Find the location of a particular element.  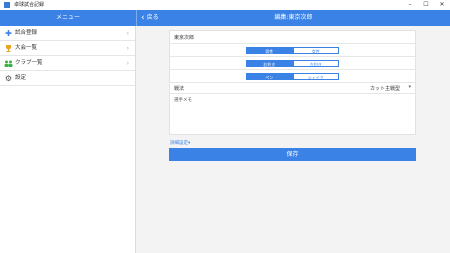

advanced-settings-link: 詳細設定▾ is located at coordinates (180, 143).